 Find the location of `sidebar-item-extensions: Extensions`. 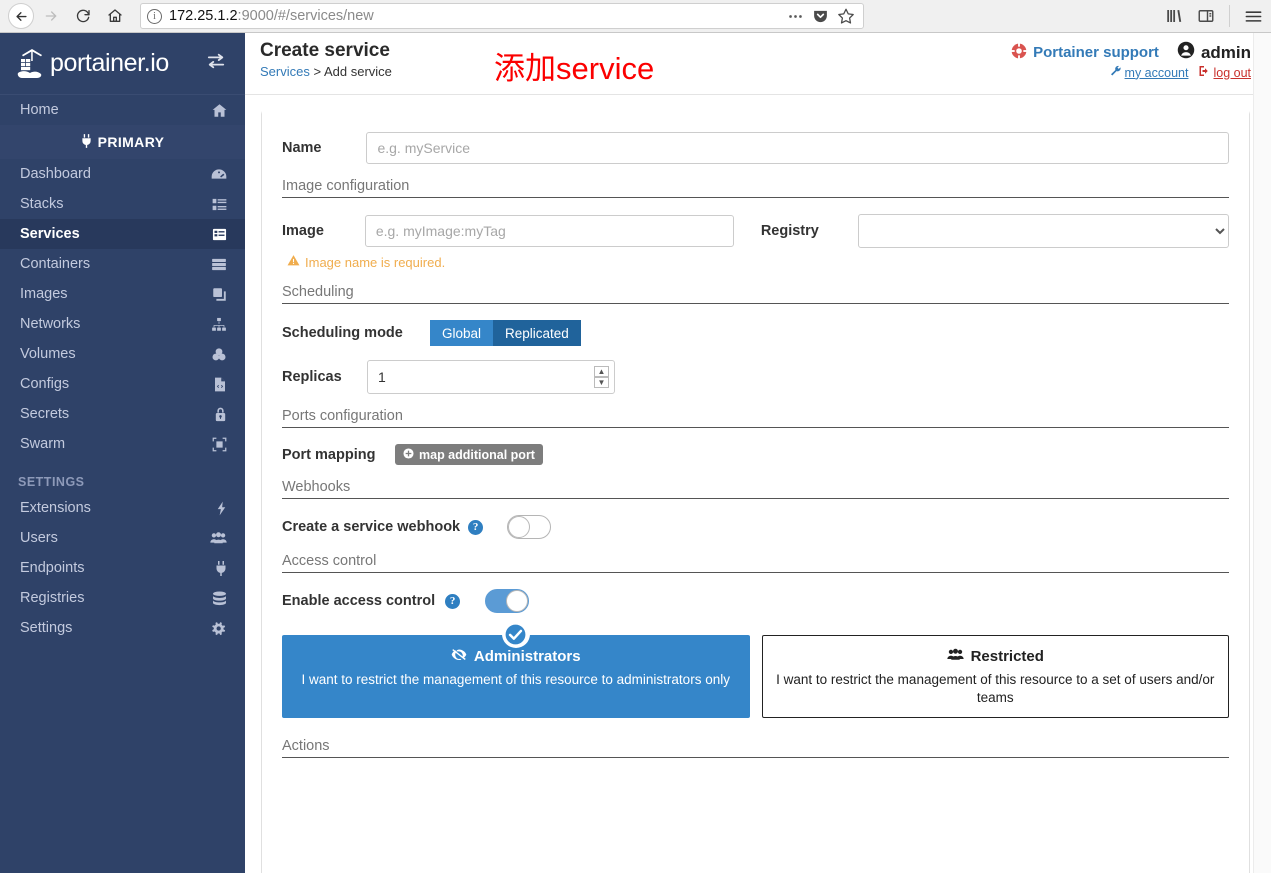

sidebar-item-extensions: Extensions is located at coordinates (122, 508).